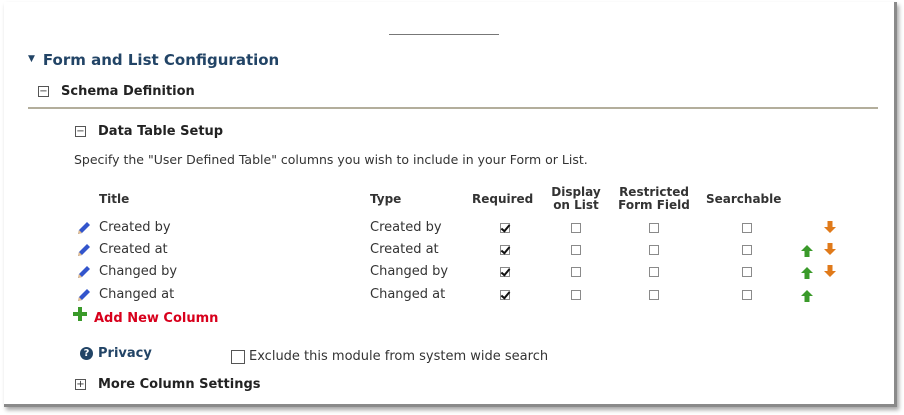 The image size is (904, 415). What do you see at coordinates (444, 34) in the screenshot?
I see `divider` at bounding box center [444, 34].